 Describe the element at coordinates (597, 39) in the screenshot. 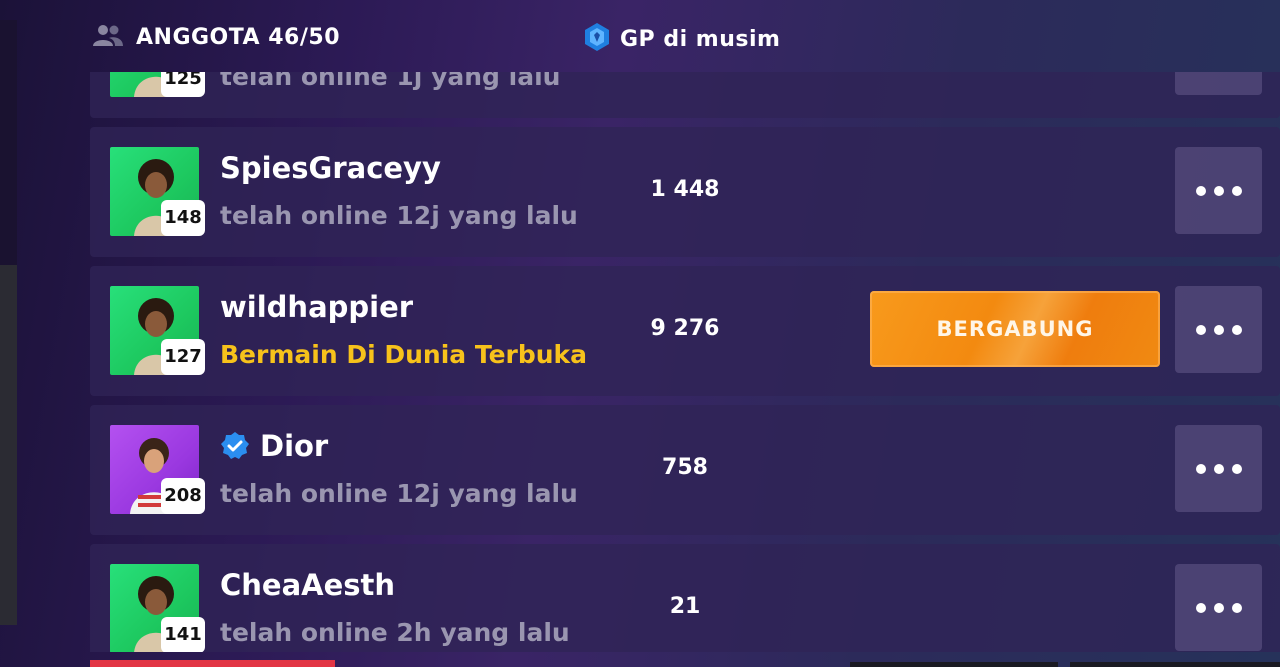

I see `gem-icon` at that location.